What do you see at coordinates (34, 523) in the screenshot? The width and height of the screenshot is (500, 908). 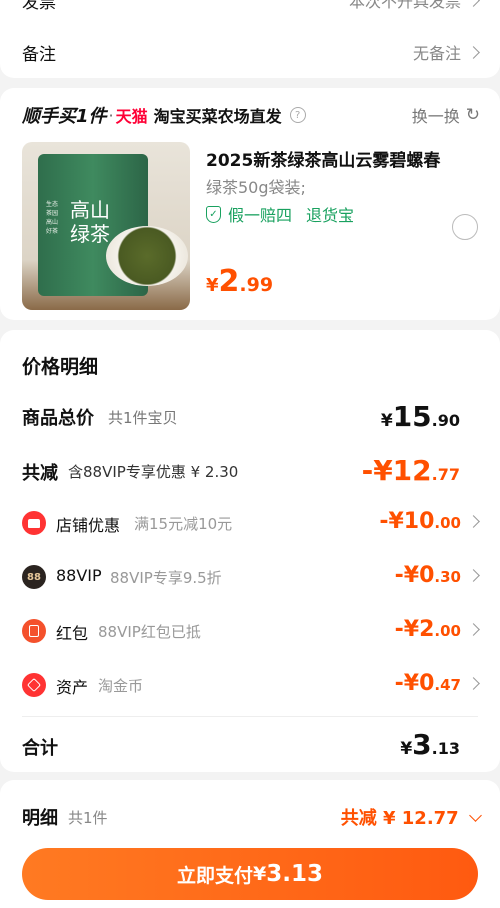 I see `shop-icon` at bounding box center [34, 523].